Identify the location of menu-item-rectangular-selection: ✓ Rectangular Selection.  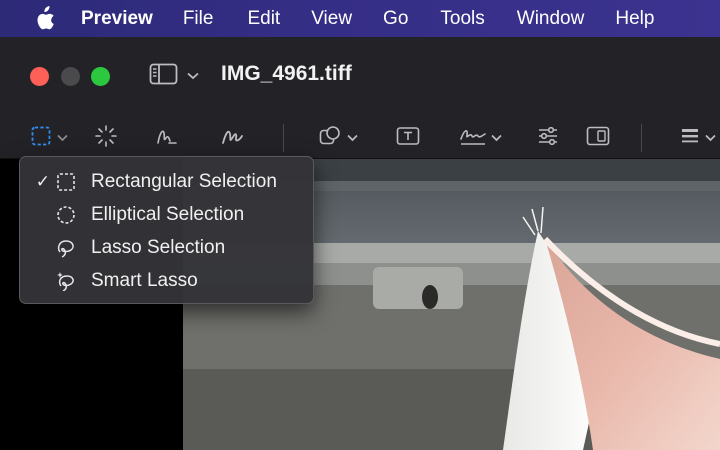
(166, 181).